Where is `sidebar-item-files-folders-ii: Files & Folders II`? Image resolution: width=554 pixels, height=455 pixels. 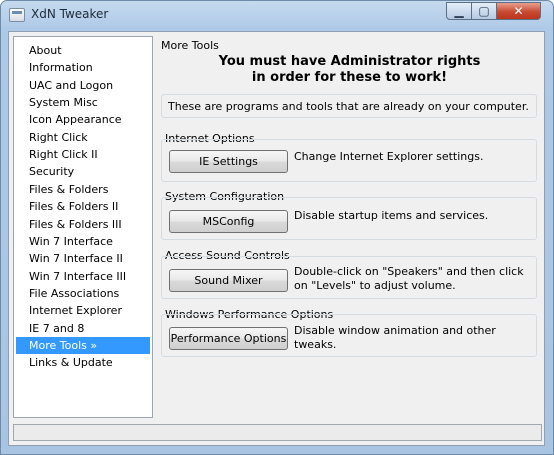
sidebar-item-files-folders-ii: Files & Folders II is located at coordinates (83, 206).